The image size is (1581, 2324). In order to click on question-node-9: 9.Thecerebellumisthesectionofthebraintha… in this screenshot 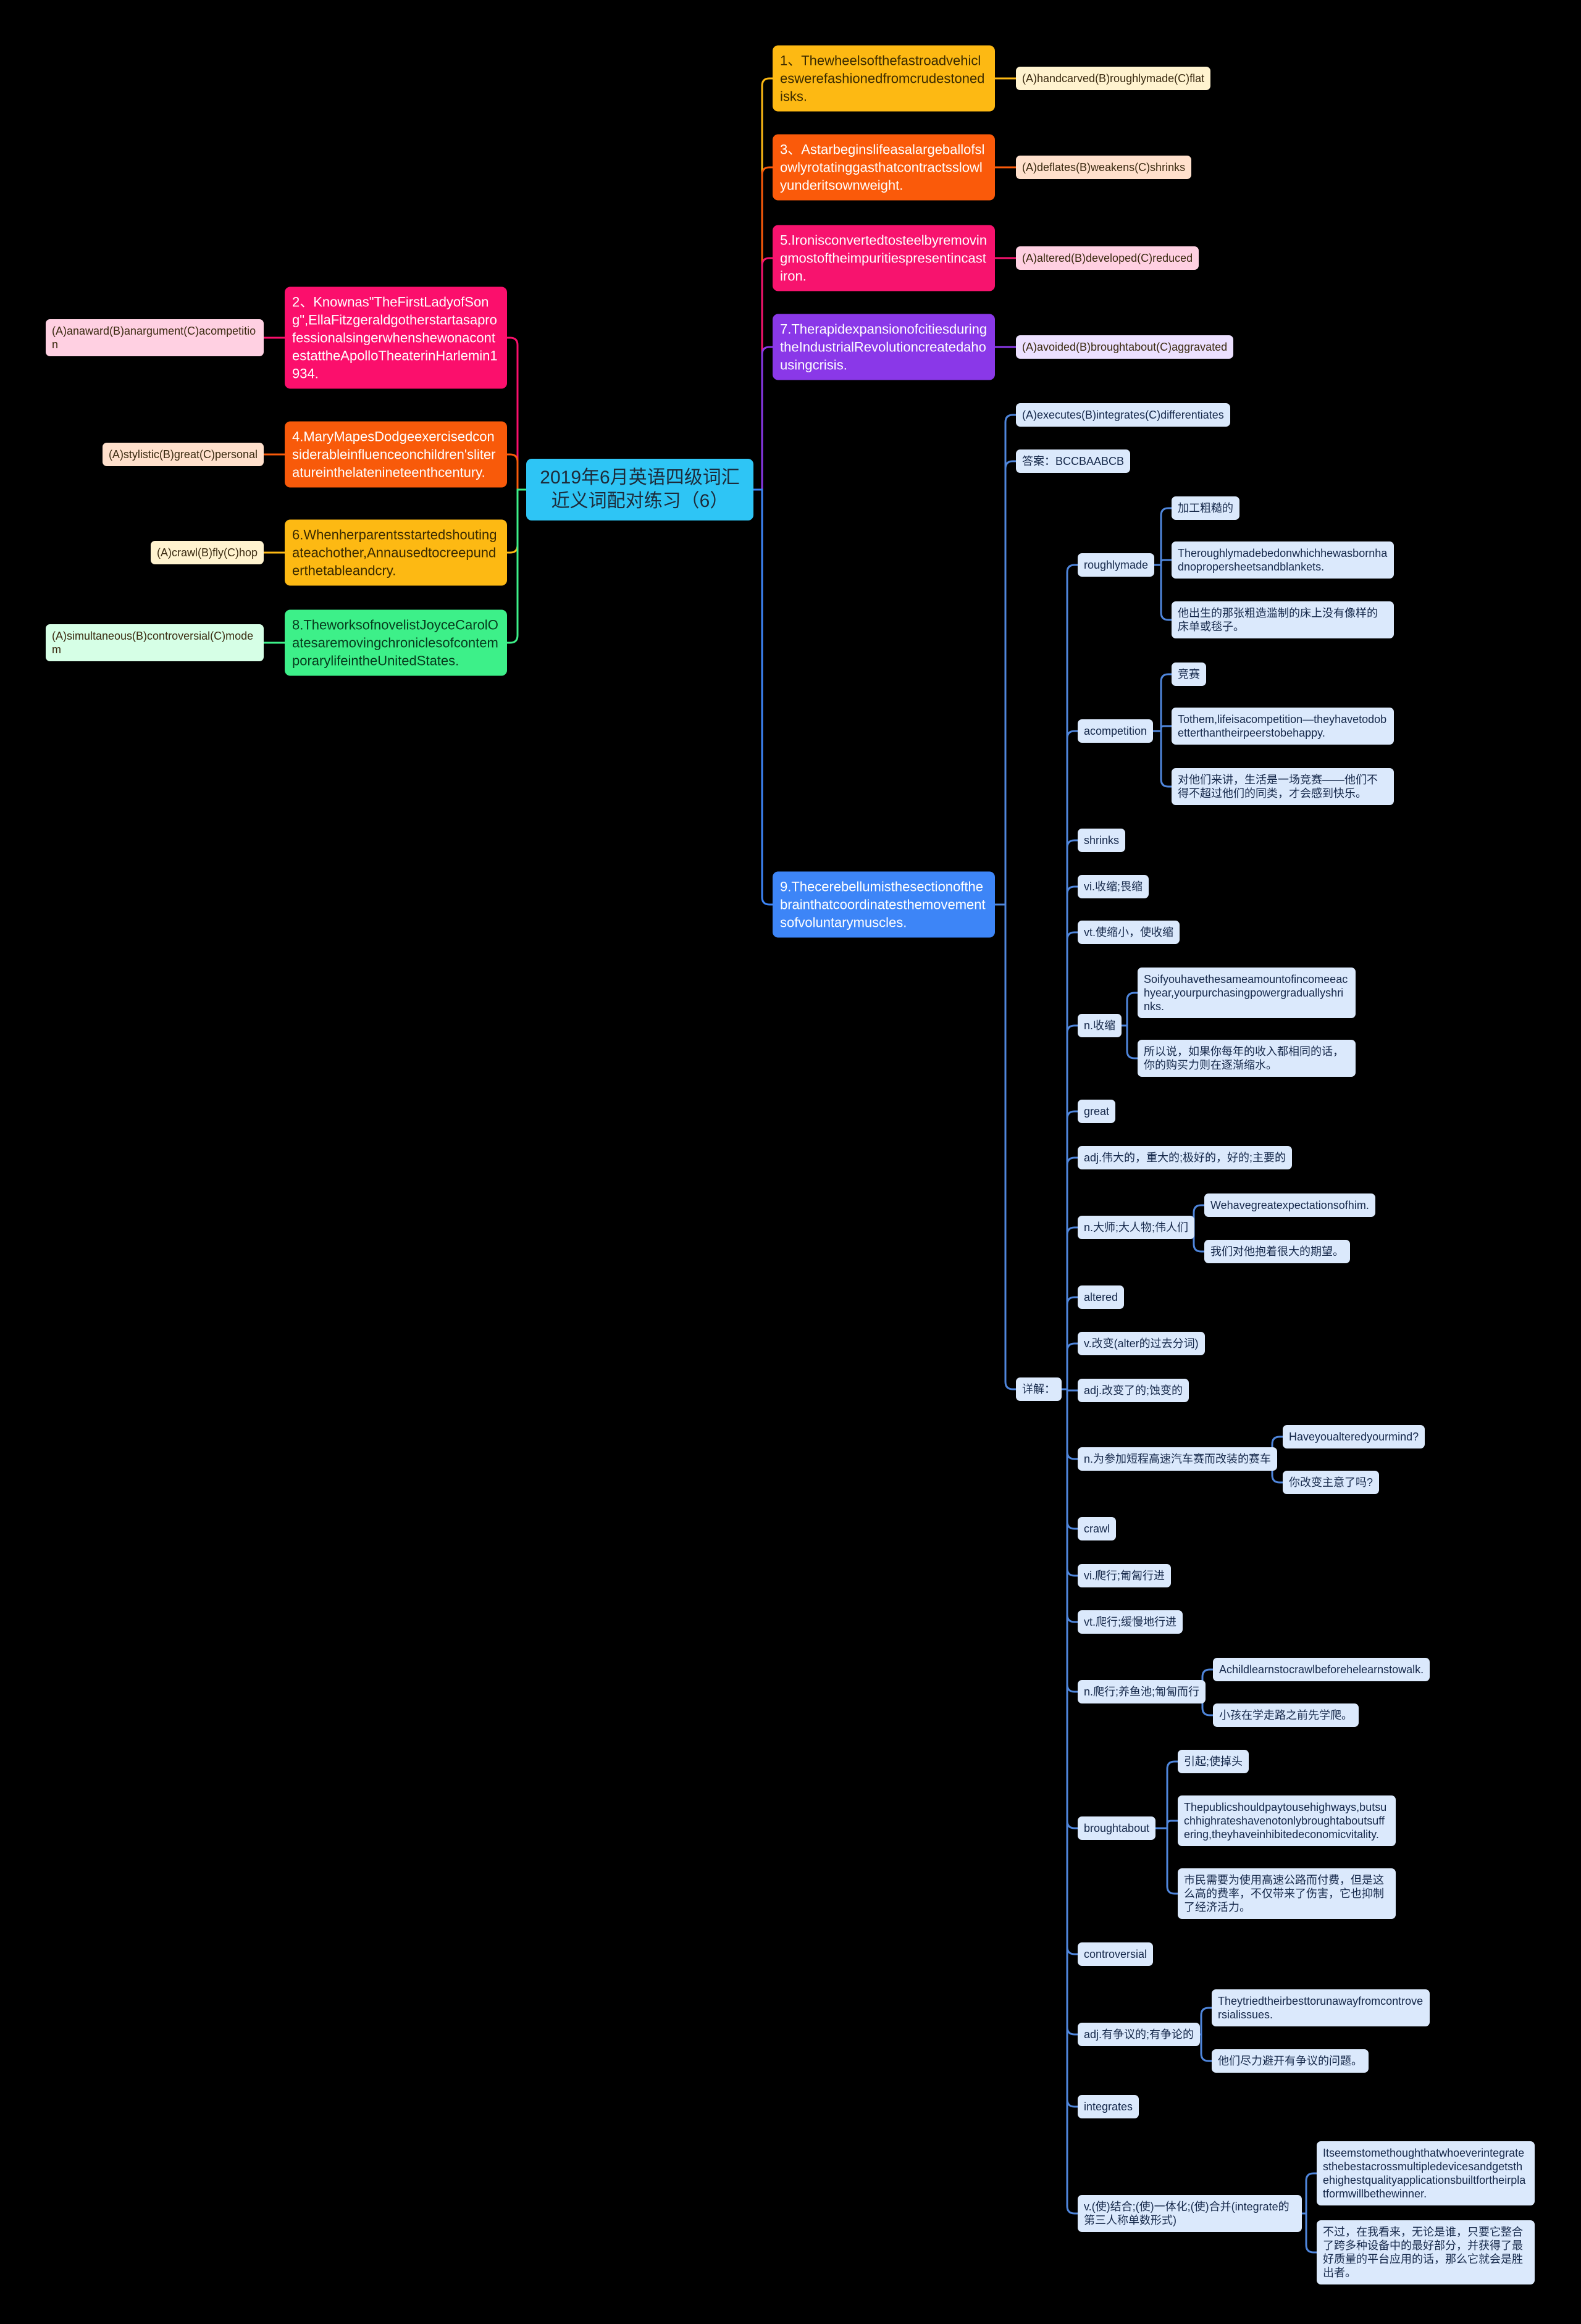, I will do `click(884, 904)`.